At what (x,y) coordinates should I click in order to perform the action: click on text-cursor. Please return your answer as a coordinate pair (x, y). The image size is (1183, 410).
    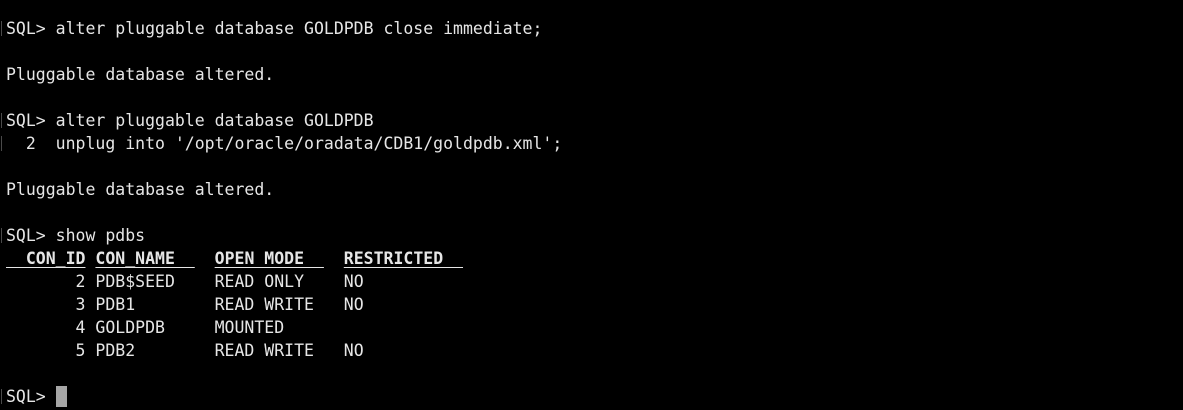
    Looking at the image, I should click on (61, 396).